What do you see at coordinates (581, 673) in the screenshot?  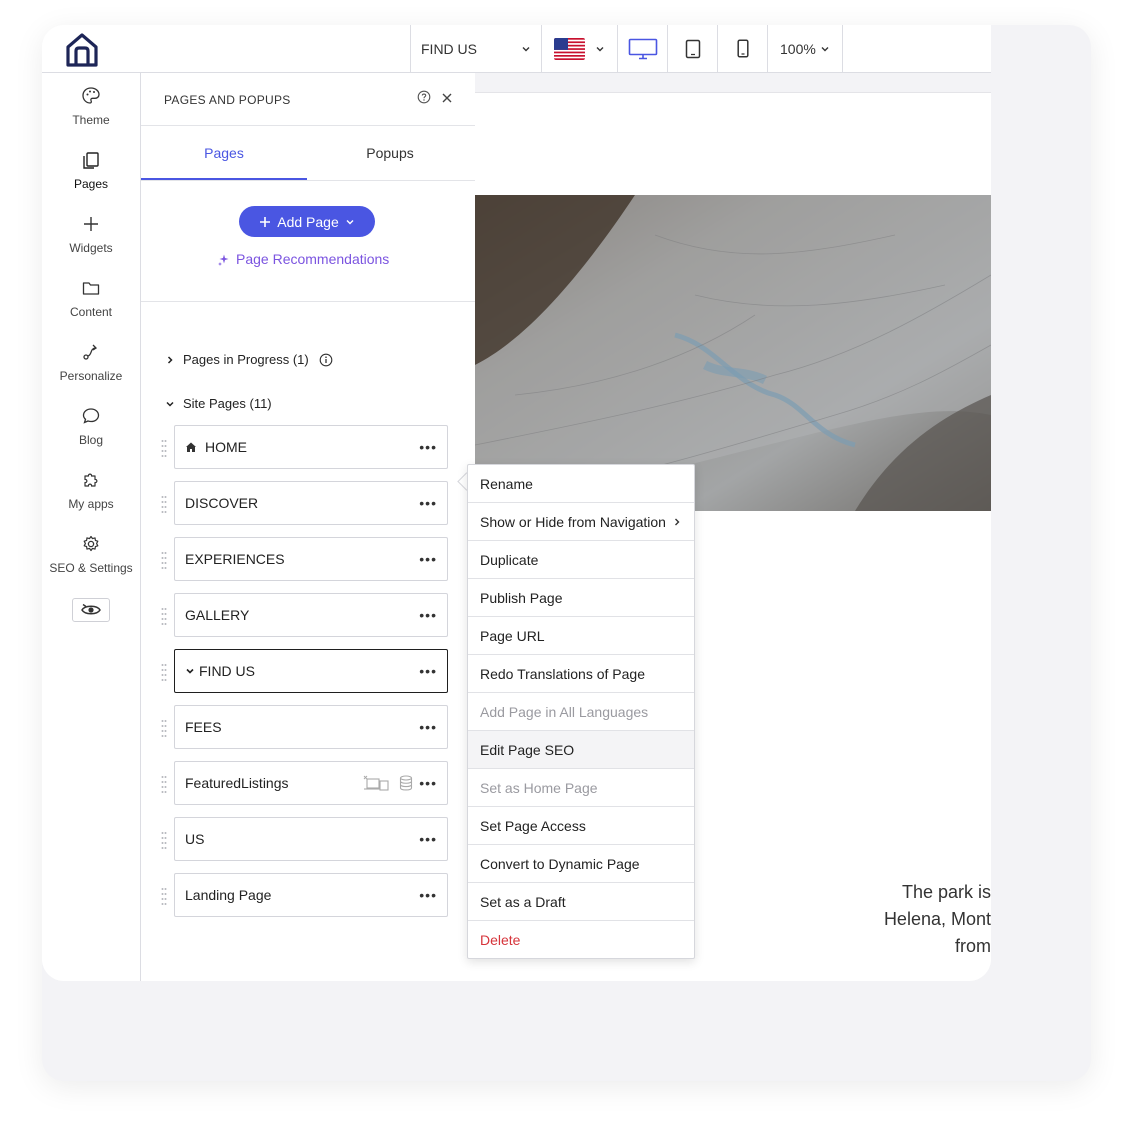 I see `menu-item-redo-translations: Redo Translations of Page` at bounding box center [581, 673].